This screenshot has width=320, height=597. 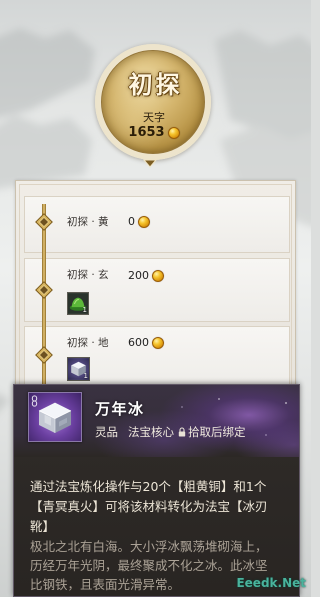 I want to click on tier-cost: 600, so click(x=146, y=343).